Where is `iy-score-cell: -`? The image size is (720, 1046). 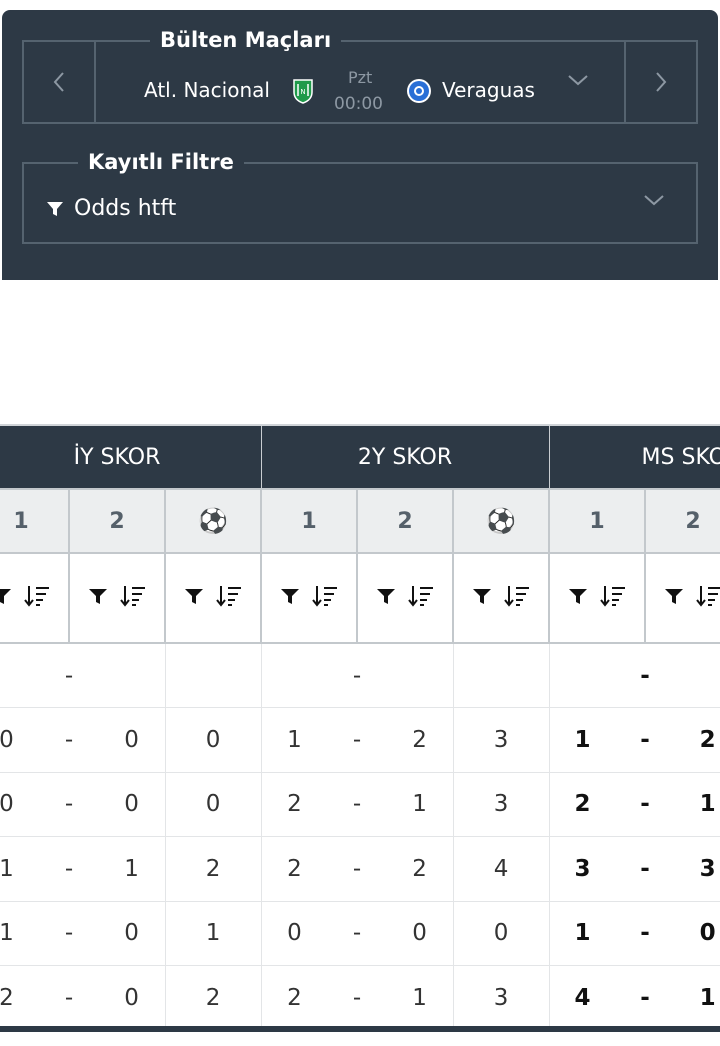
iy-score-cell: - is located at coordinates (83, 675).